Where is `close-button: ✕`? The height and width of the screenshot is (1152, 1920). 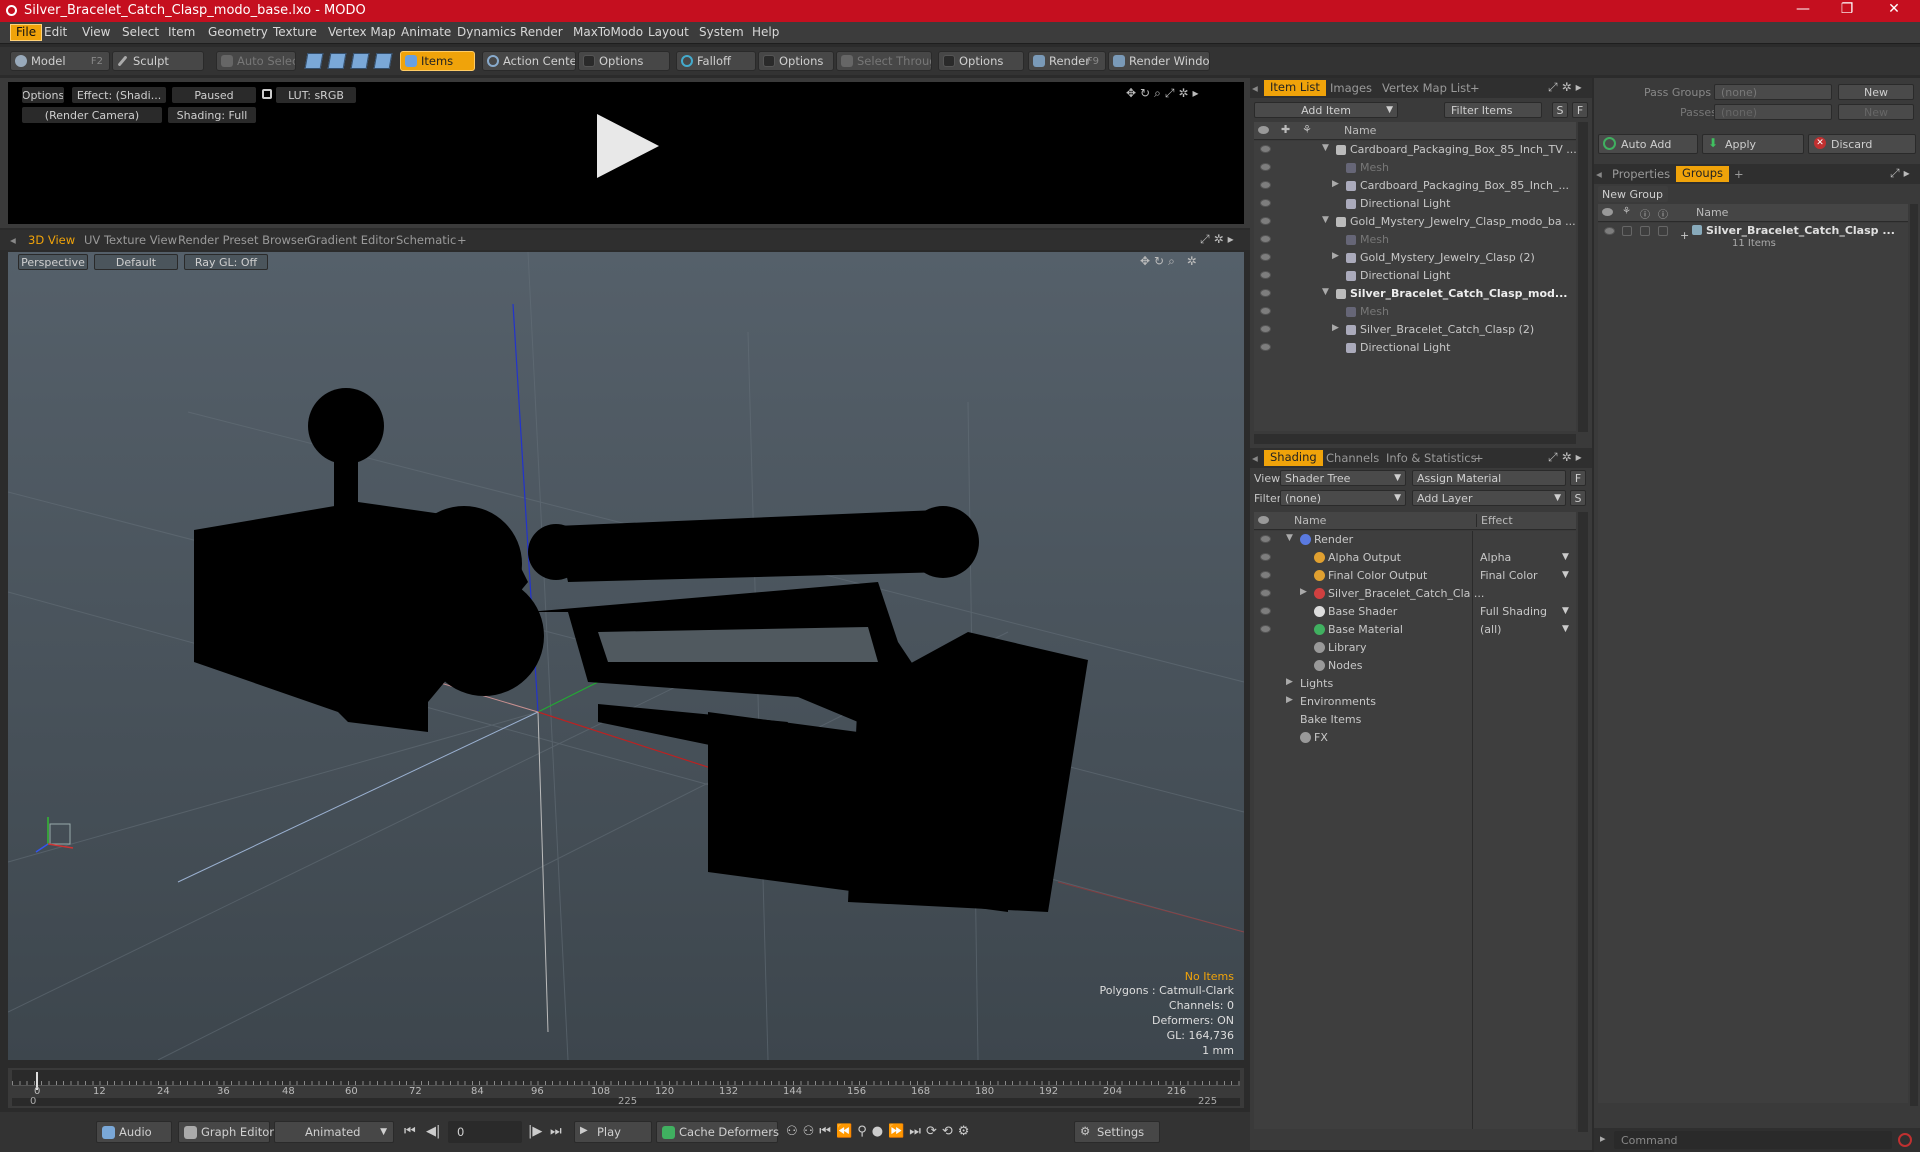
close-button: ✕ is located at coordinates (1894, 9).